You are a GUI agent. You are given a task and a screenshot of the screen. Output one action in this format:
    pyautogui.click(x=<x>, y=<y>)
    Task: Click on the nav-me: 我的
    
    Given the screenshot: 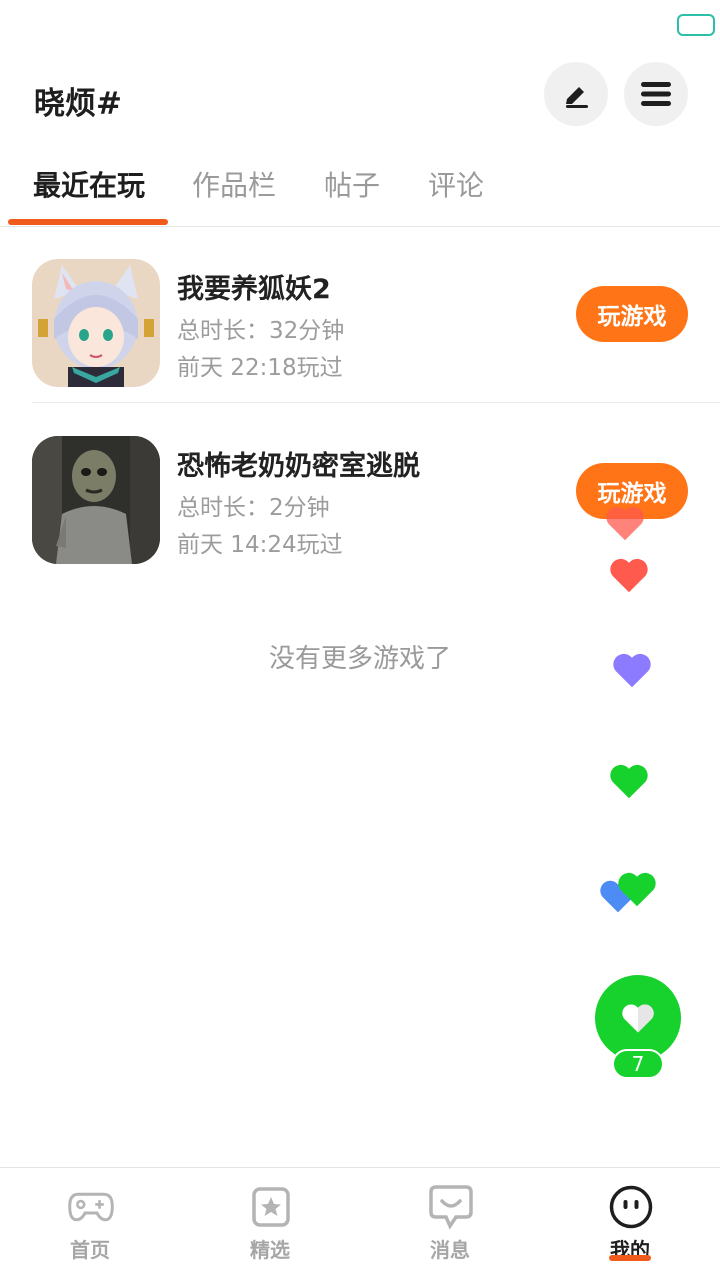 What is the action you would take?
    pyautogui.click(x=630, y=1224)
    